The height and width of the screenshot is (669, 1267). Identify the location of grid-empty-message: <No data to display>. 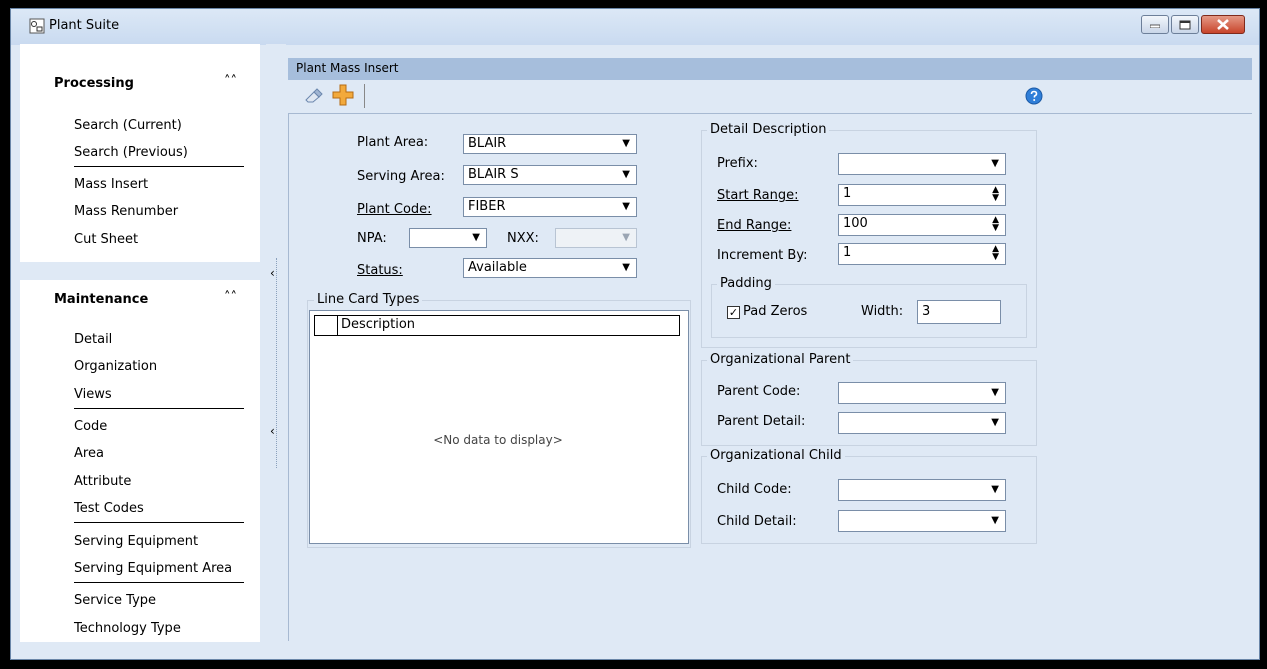
(498, 440).